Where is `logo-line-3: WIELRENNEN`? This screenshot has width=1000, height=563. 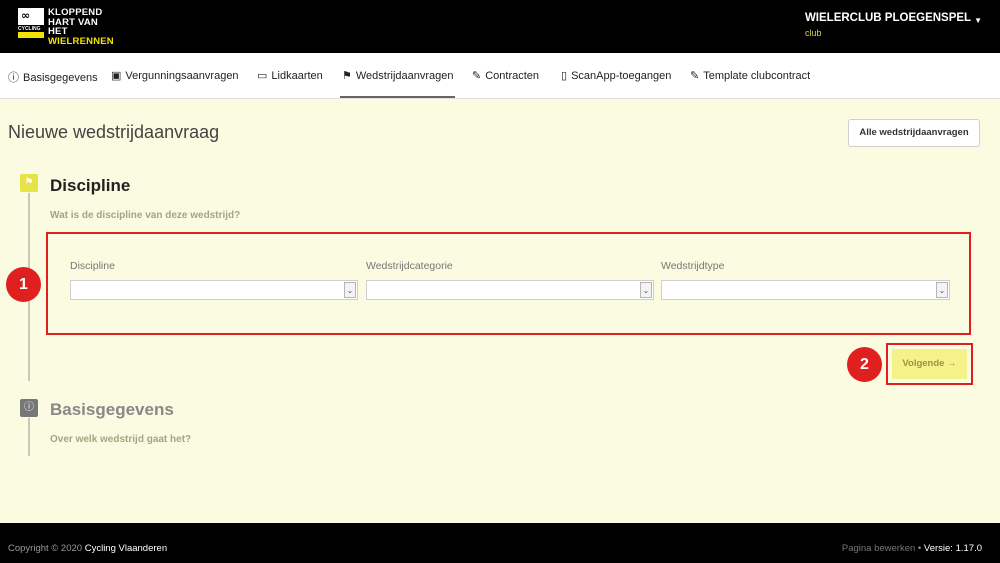 logo-line-3: WIELRENNEN is located at coordinates (81, 41).